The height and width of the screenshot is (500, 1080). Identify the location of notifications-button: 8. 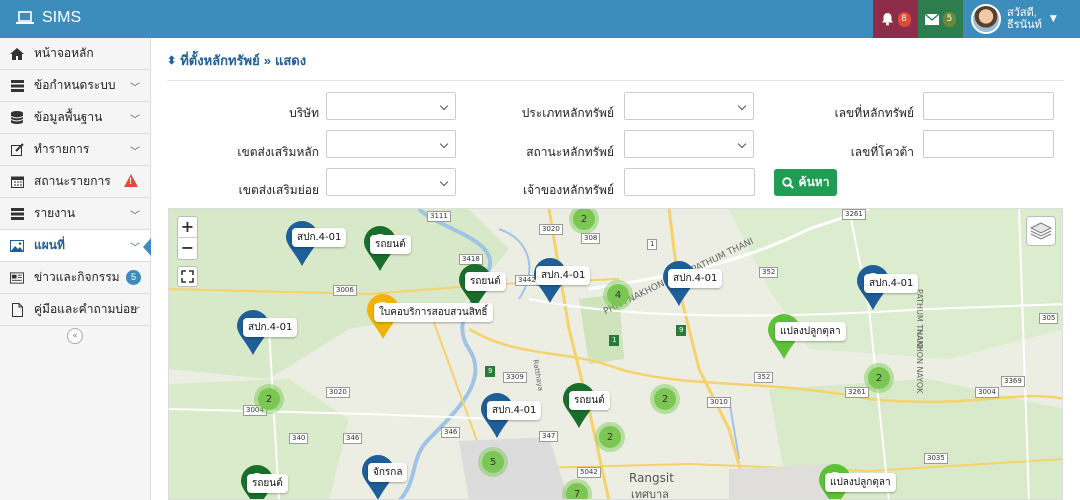
(895, 19).